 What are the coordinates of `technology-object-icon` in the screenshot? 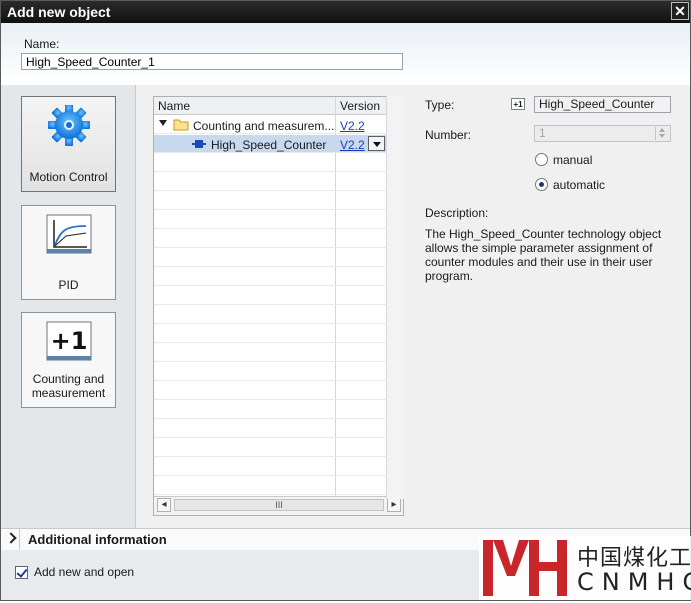 It's located at (199, 144).